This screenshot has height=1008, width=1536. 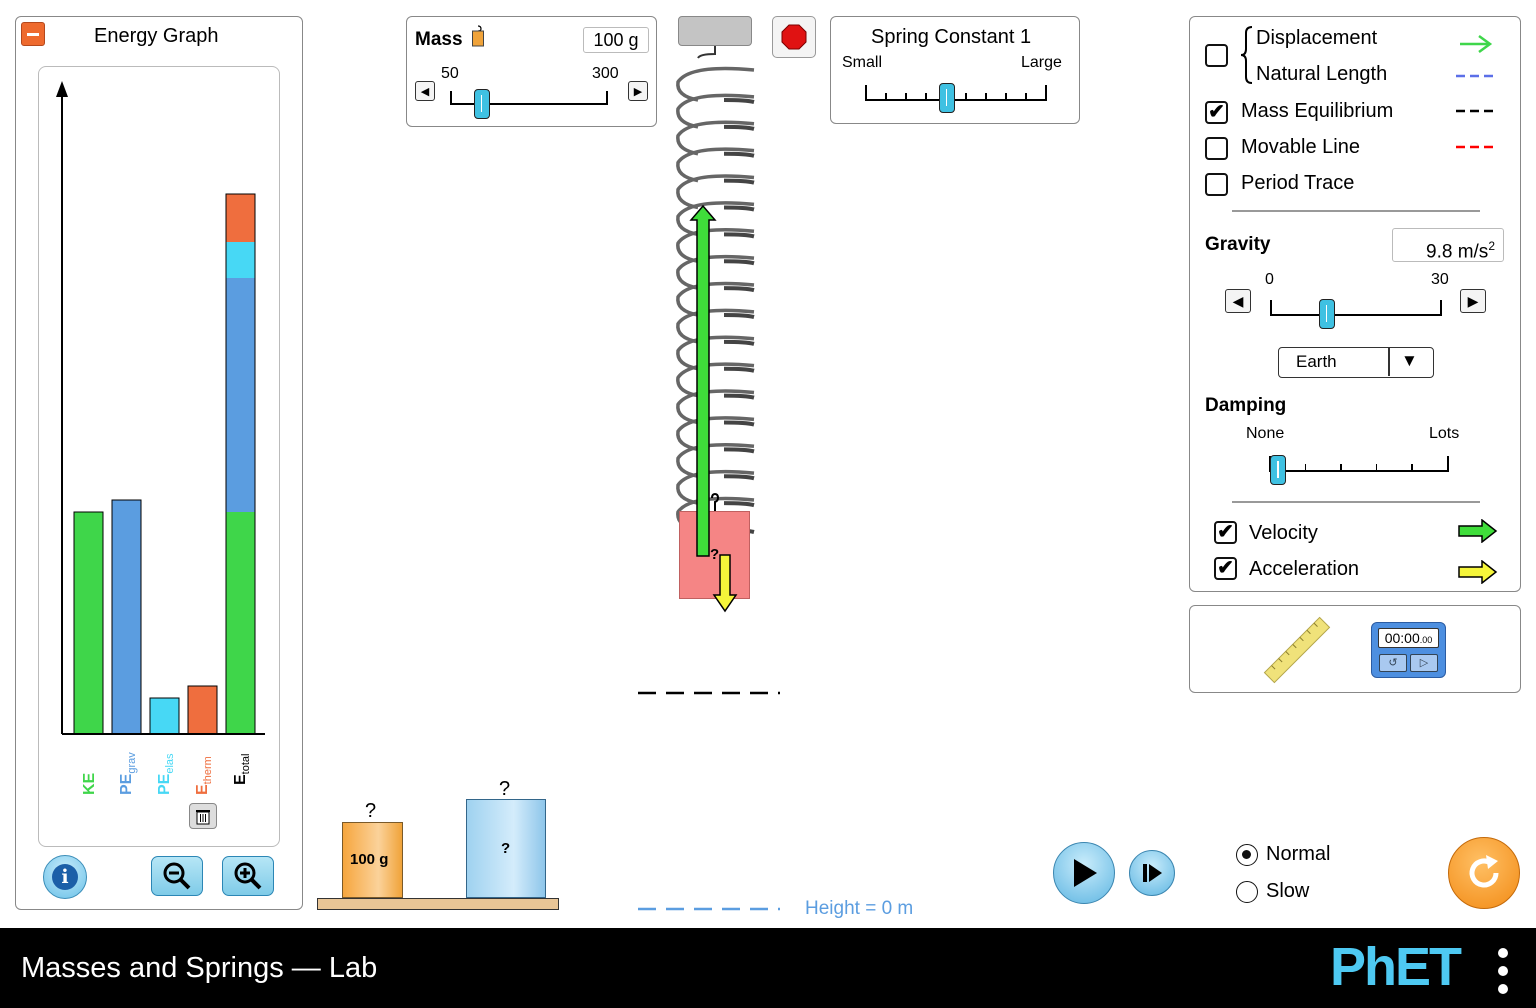 I want to click on minus-icon, so click(x=33, y=34).